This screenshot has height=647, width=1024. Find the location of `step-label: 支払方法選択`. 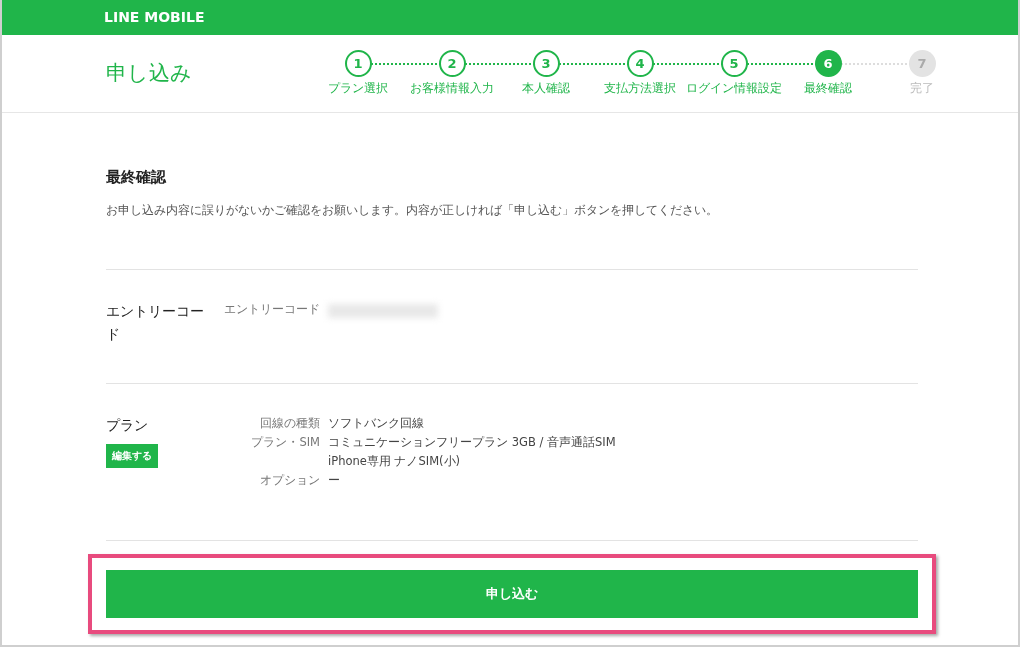

step-label: 支払方法選択 is located at coordinates (640, 88).